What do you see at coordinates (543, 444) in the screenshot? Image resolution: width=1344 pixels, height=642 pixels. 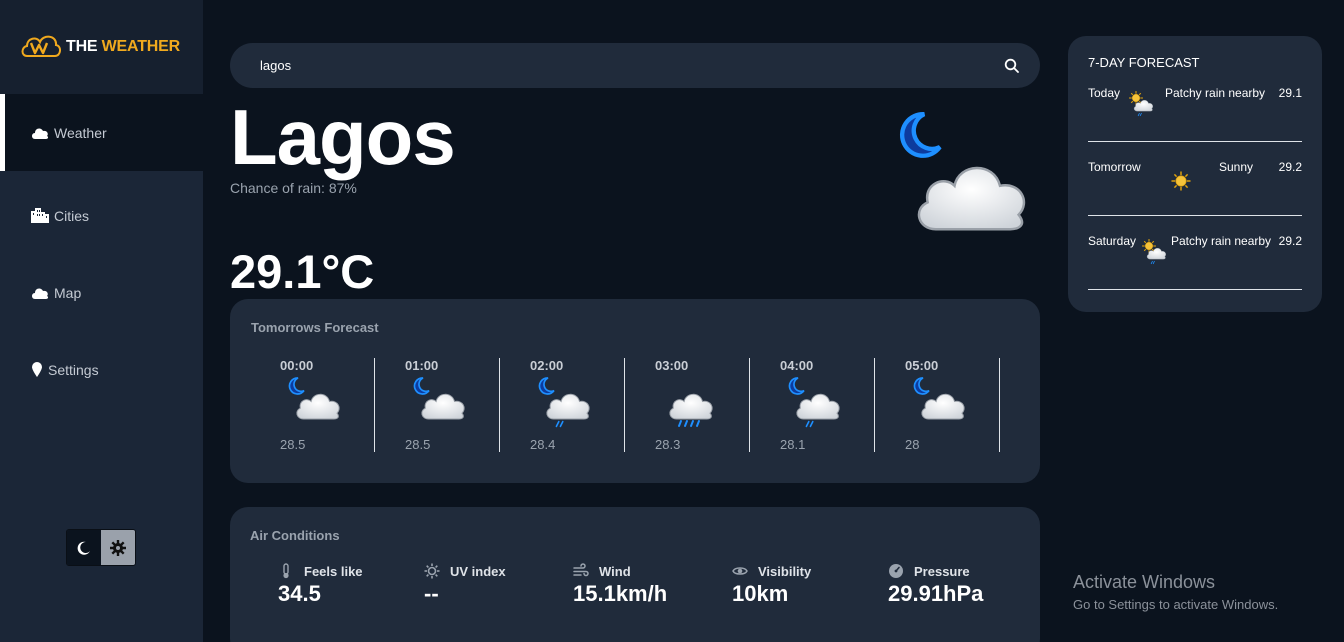 I see `hour-temp: 28.4` at bounding box center [543, 444].